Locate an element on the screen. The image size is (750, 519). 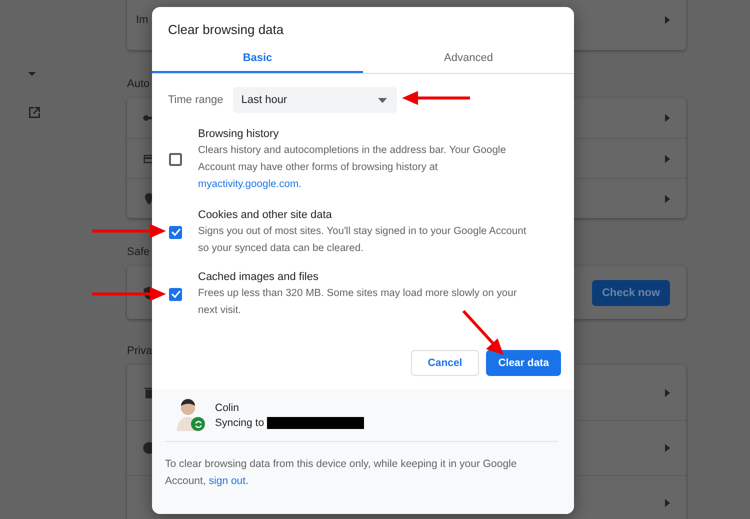
option-description: Signs you out of most sites. You'll stay signed in to your Google Account so your synced data can be cleared. is located at coordinates (363, 240).